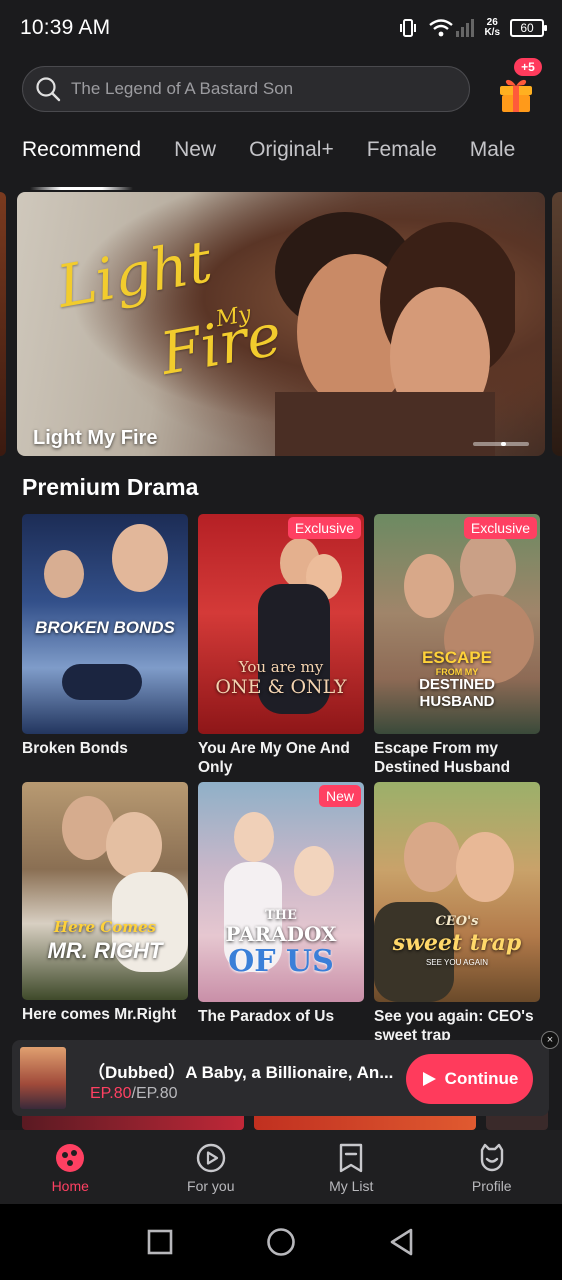  Describe the element at coordinates (491, 1157) in the screenshot. I see `profile-icon` at that location.